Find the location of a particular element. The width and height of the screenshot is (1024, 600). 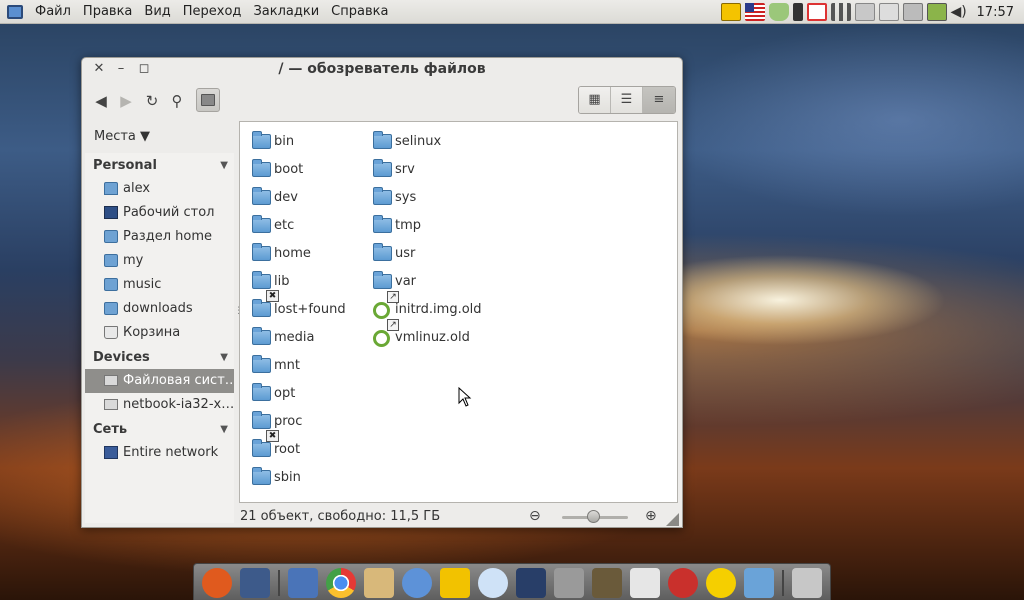

documents-icon is located at coordinates (303, 583).